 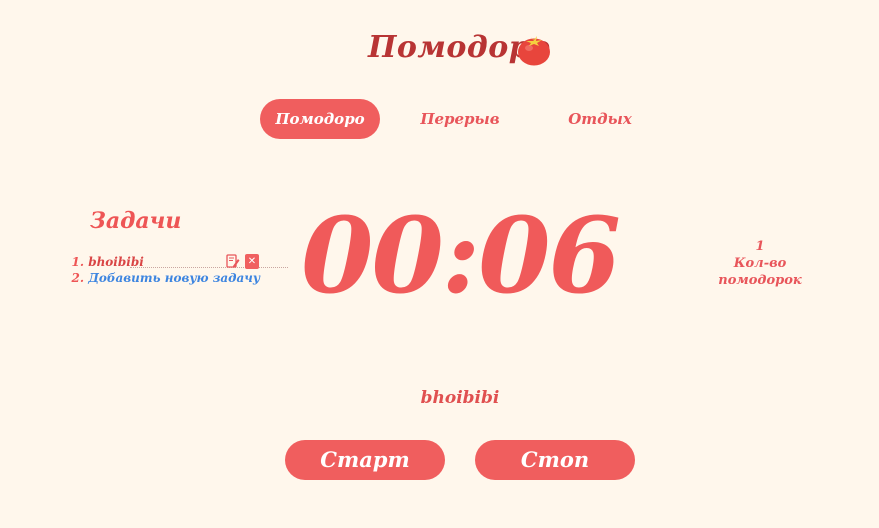 I want to click on delete-icon: ✕, so click(x=252, y=261).